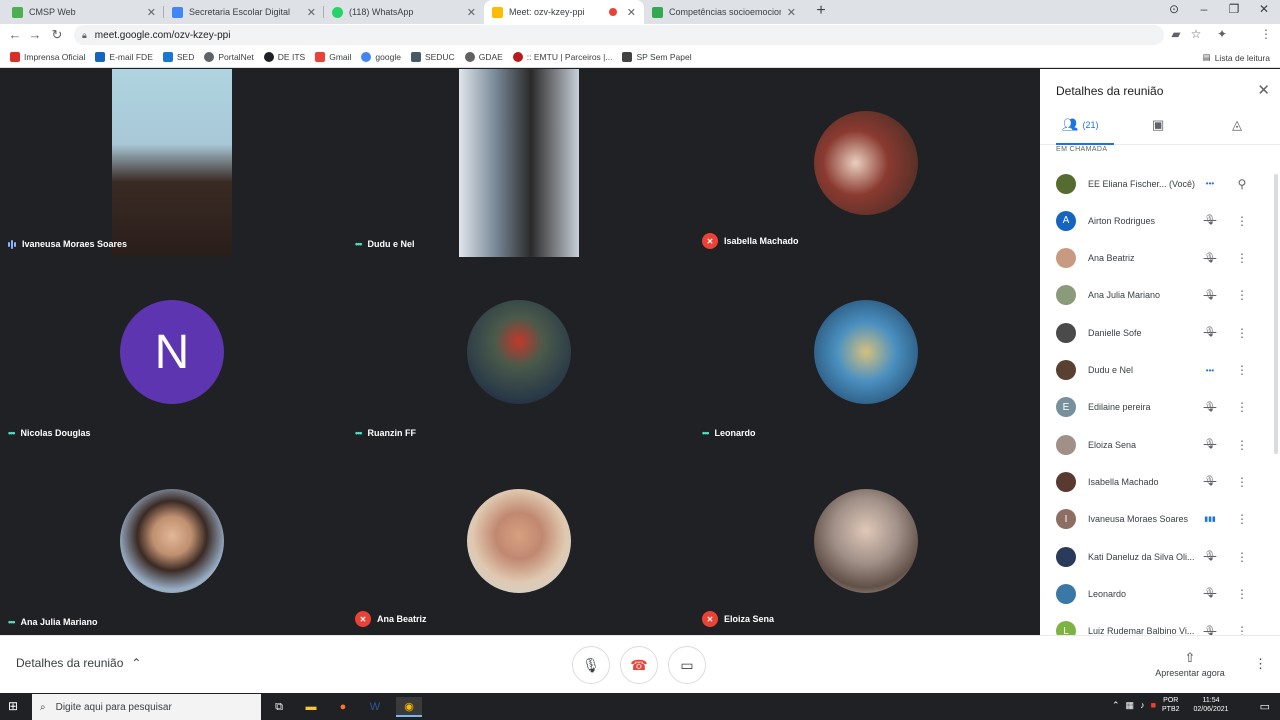 Image resolution: width=1280 pixels, height=720 pixels. What do you see at coordinates (172, 352) in the screenshot?
I see `participant-tile: N ••• Nicolas Douglas` at bounding box center [172, 352].